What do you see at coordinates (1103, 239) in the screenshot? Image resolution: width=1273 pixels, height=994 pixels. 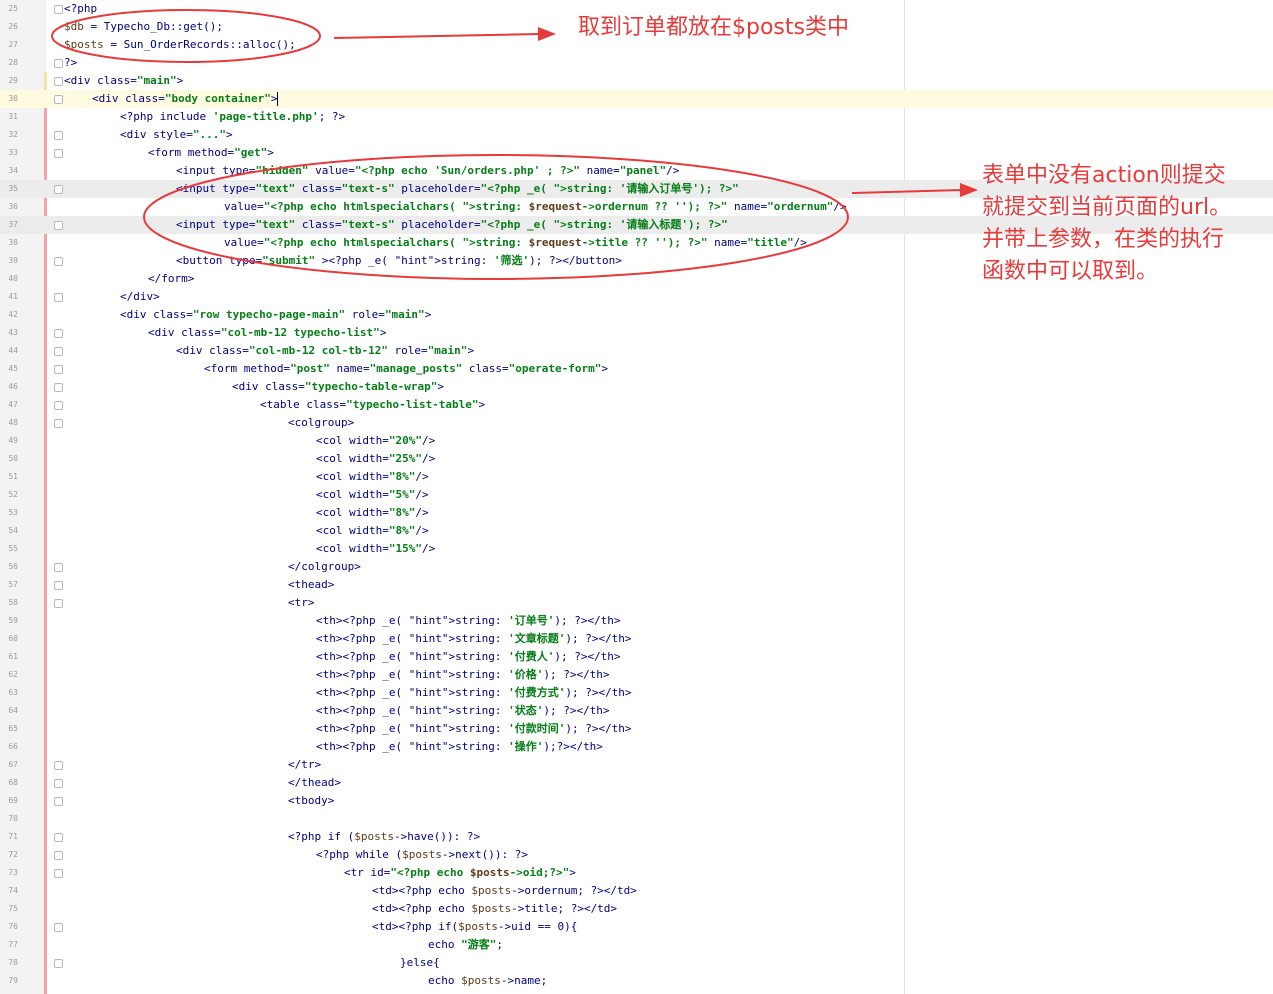 I see `side-note-line: 并带上参数，在类的执行` at bounding box center [1103, 239].